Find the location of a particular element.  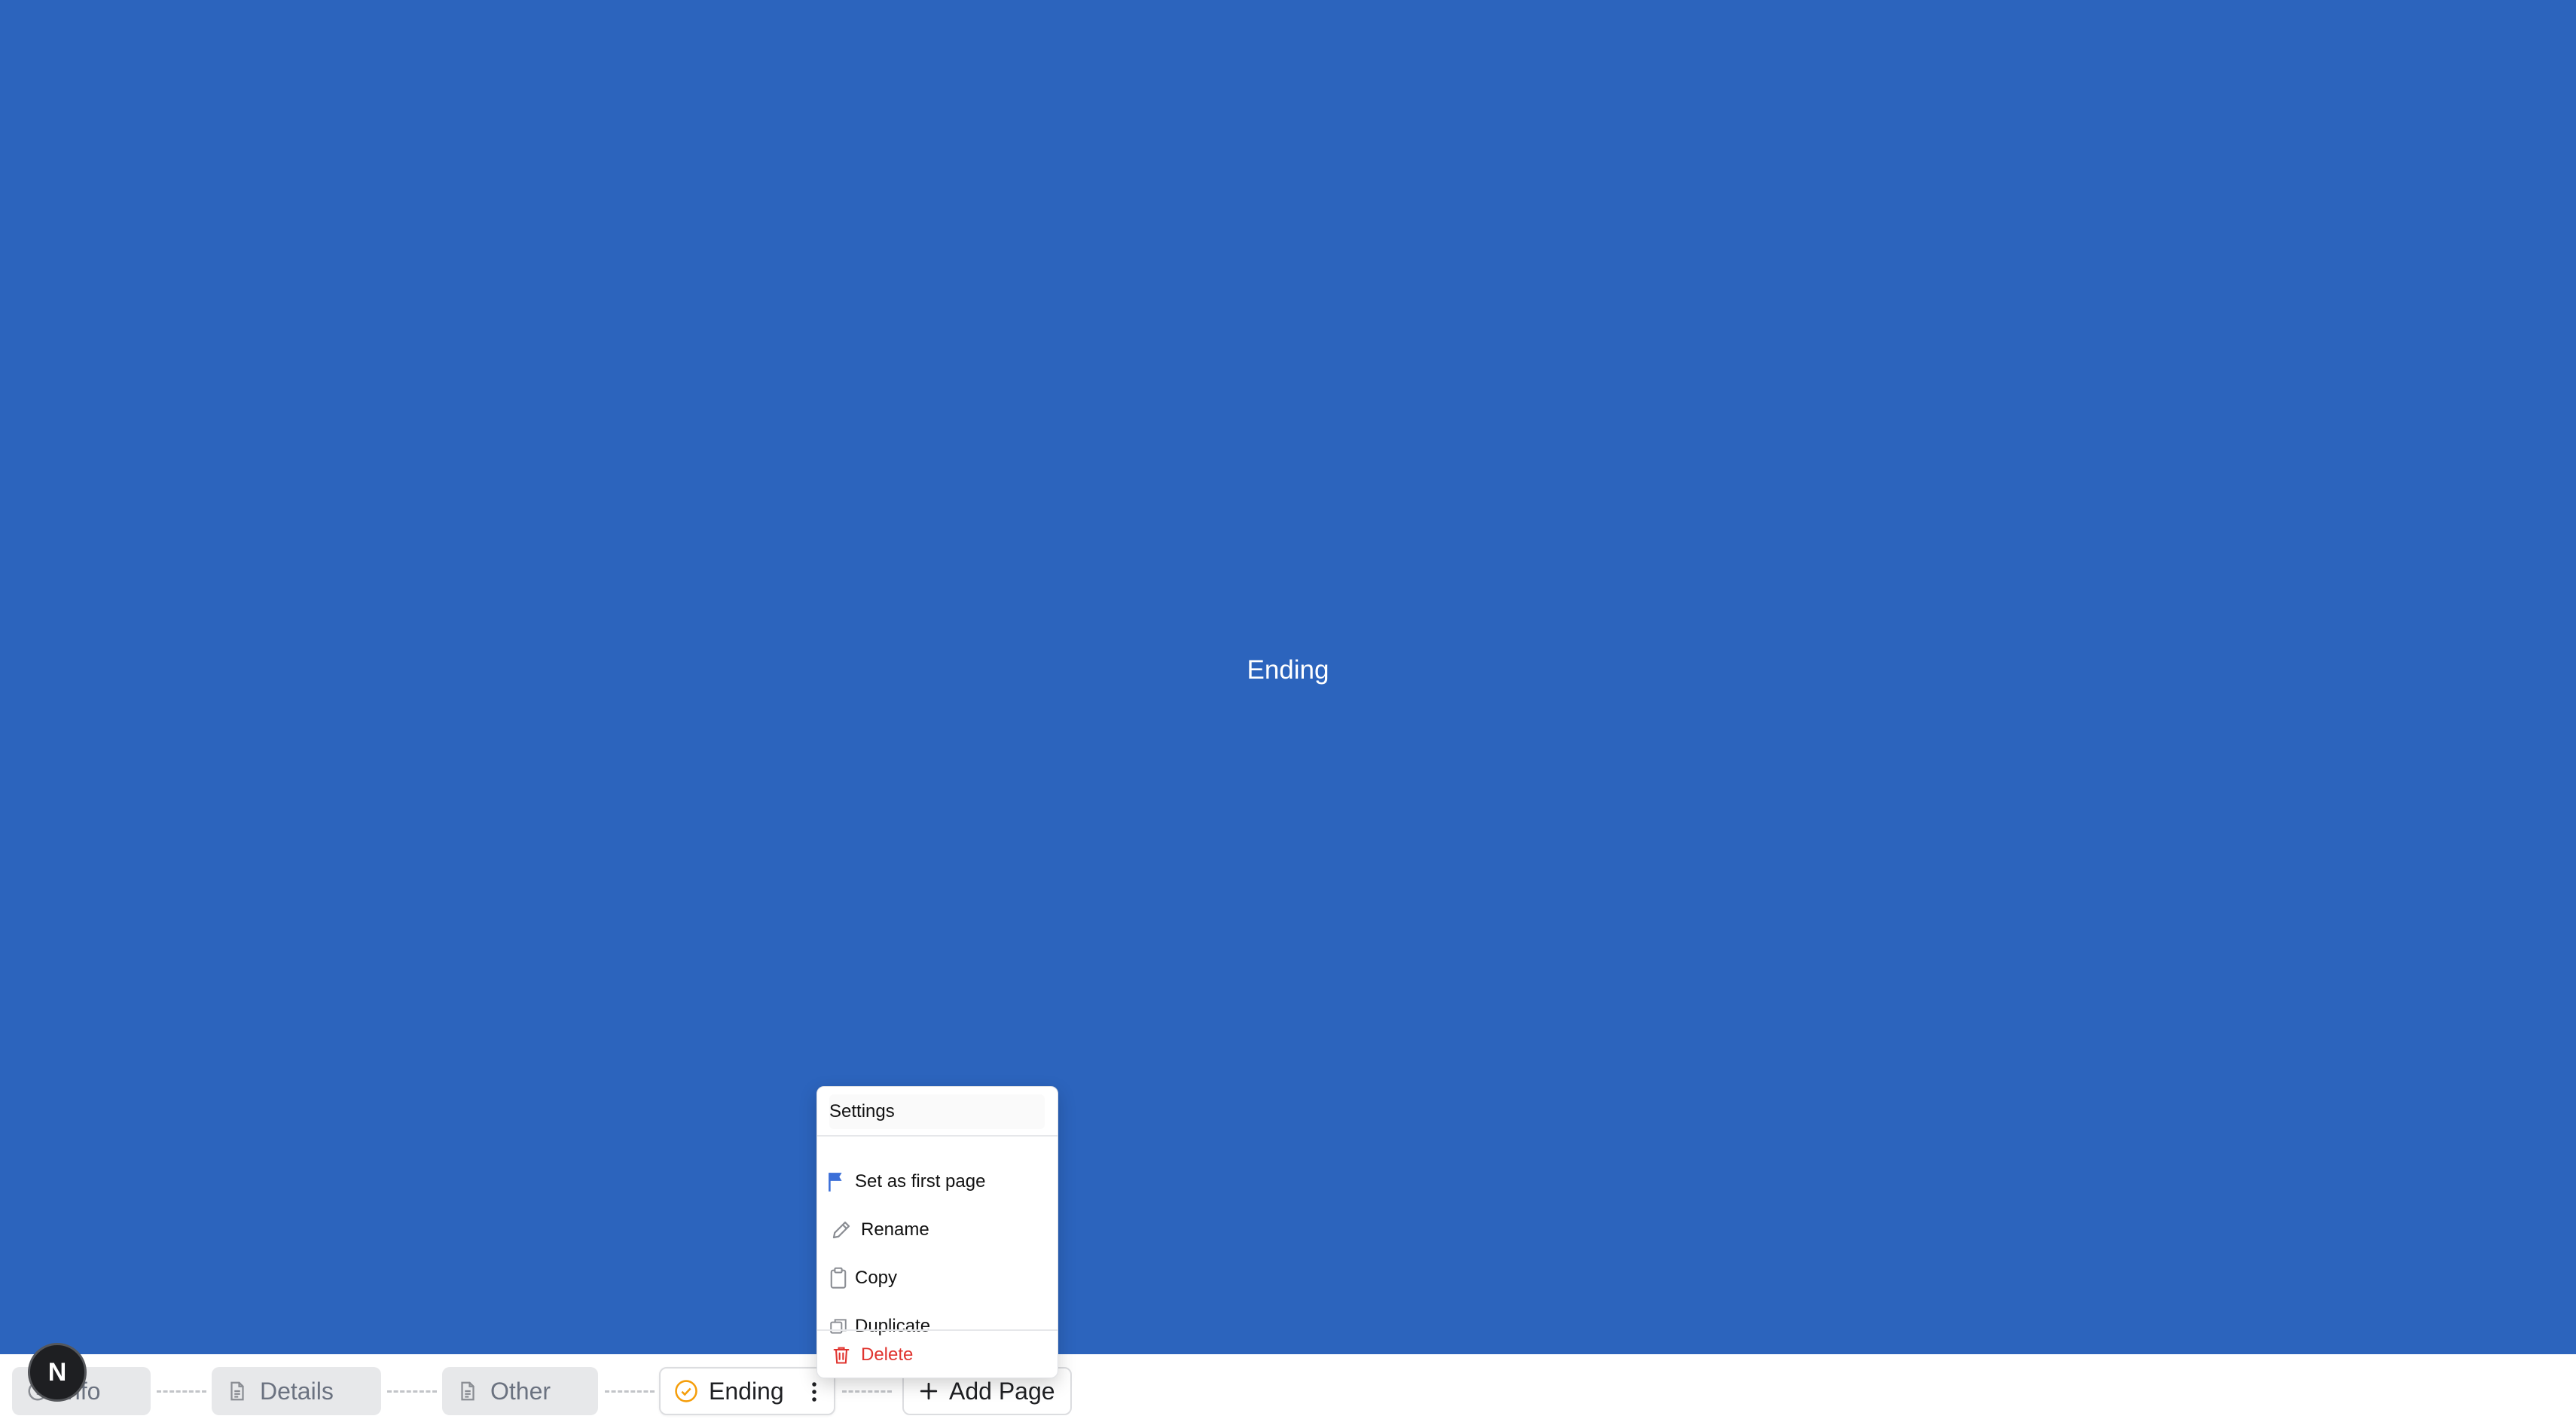

menu-header-label: Settings is located at coordinates (862, 1111).